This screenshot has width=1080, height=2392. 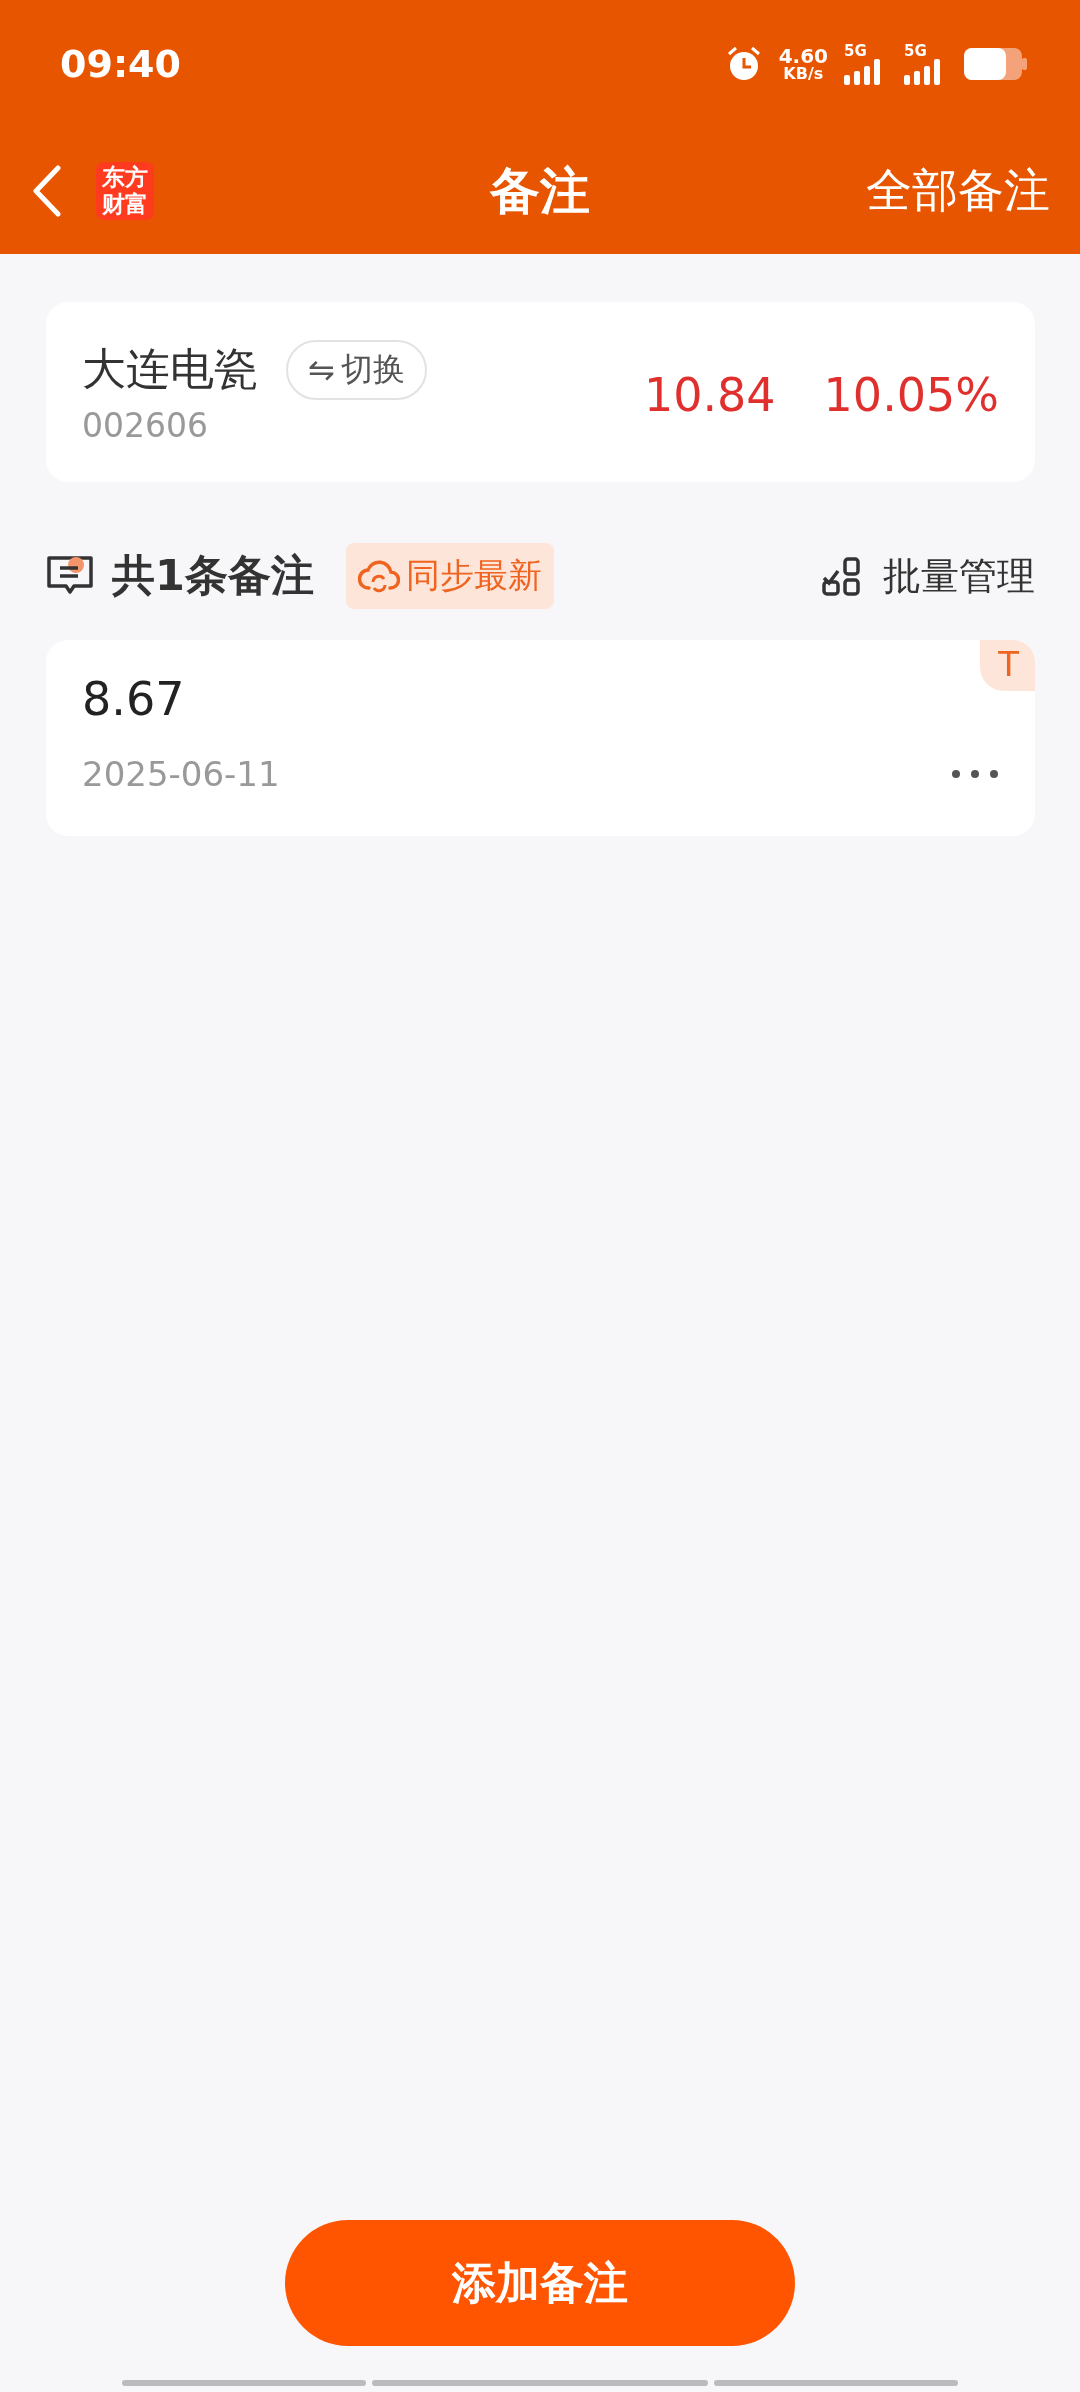 I want to click on batch-manage-button: 批量管理, so click(x=928, y=576).